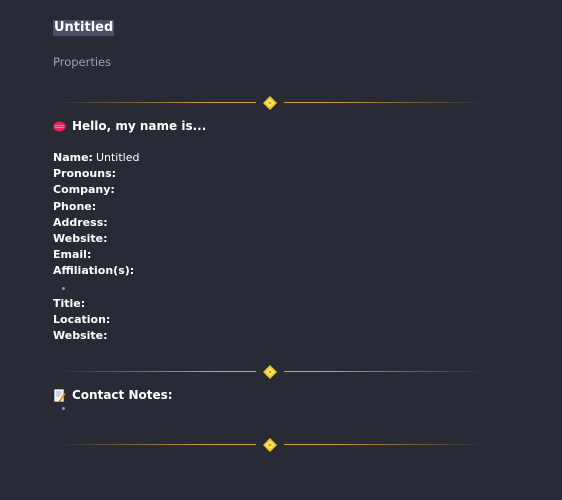 The image size is (562, 500). I want to click on notes-list-item, so click(63, 408).